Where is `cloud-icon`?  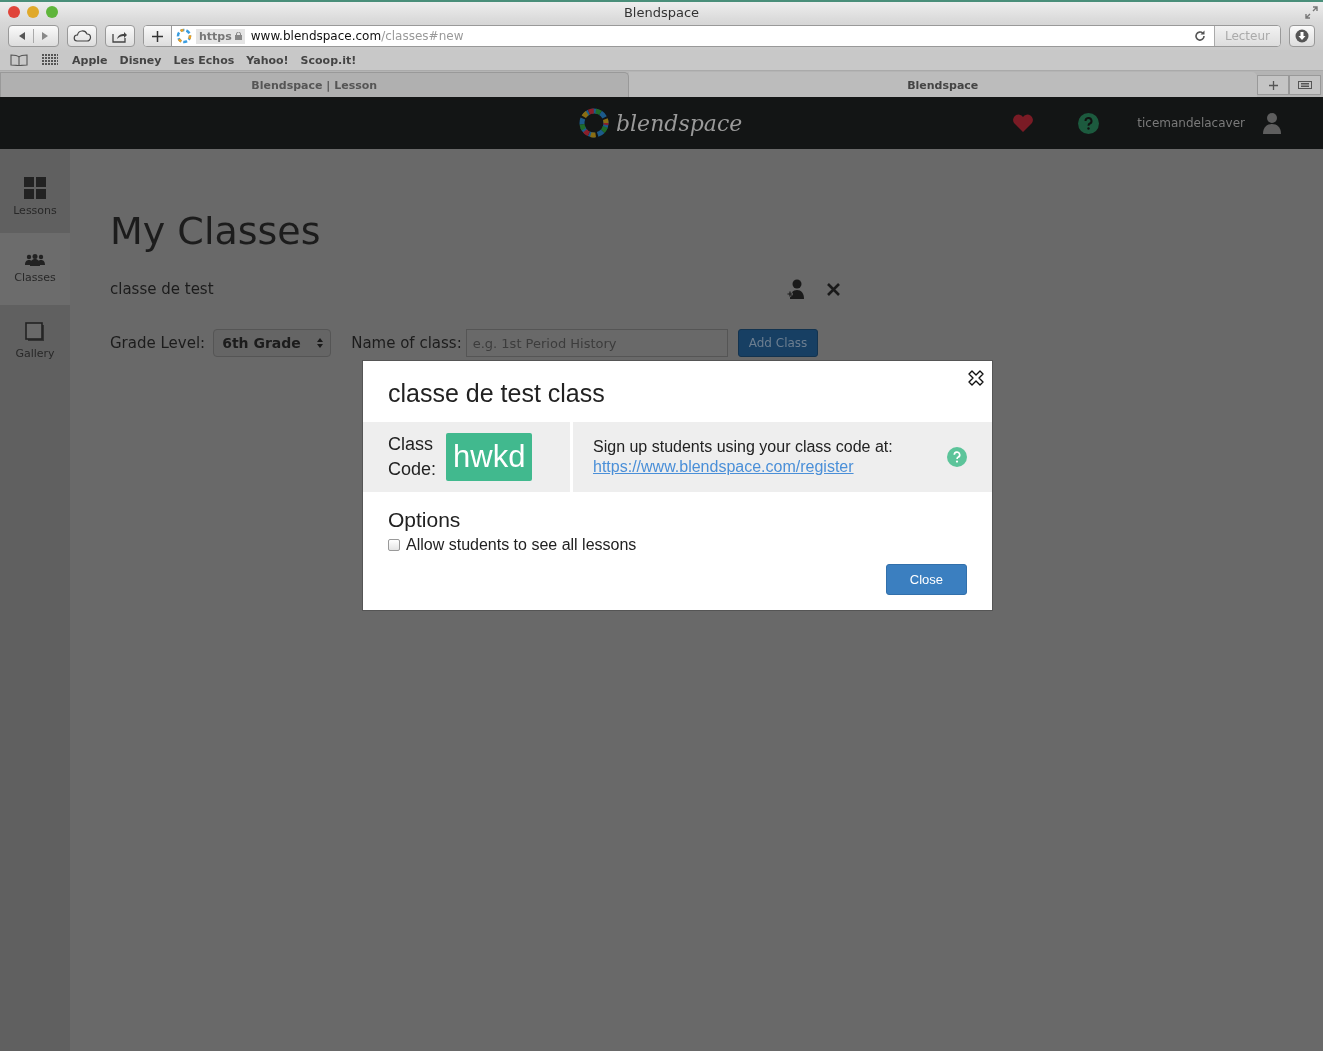
cloud-icon is located at coordinates (82, 36).